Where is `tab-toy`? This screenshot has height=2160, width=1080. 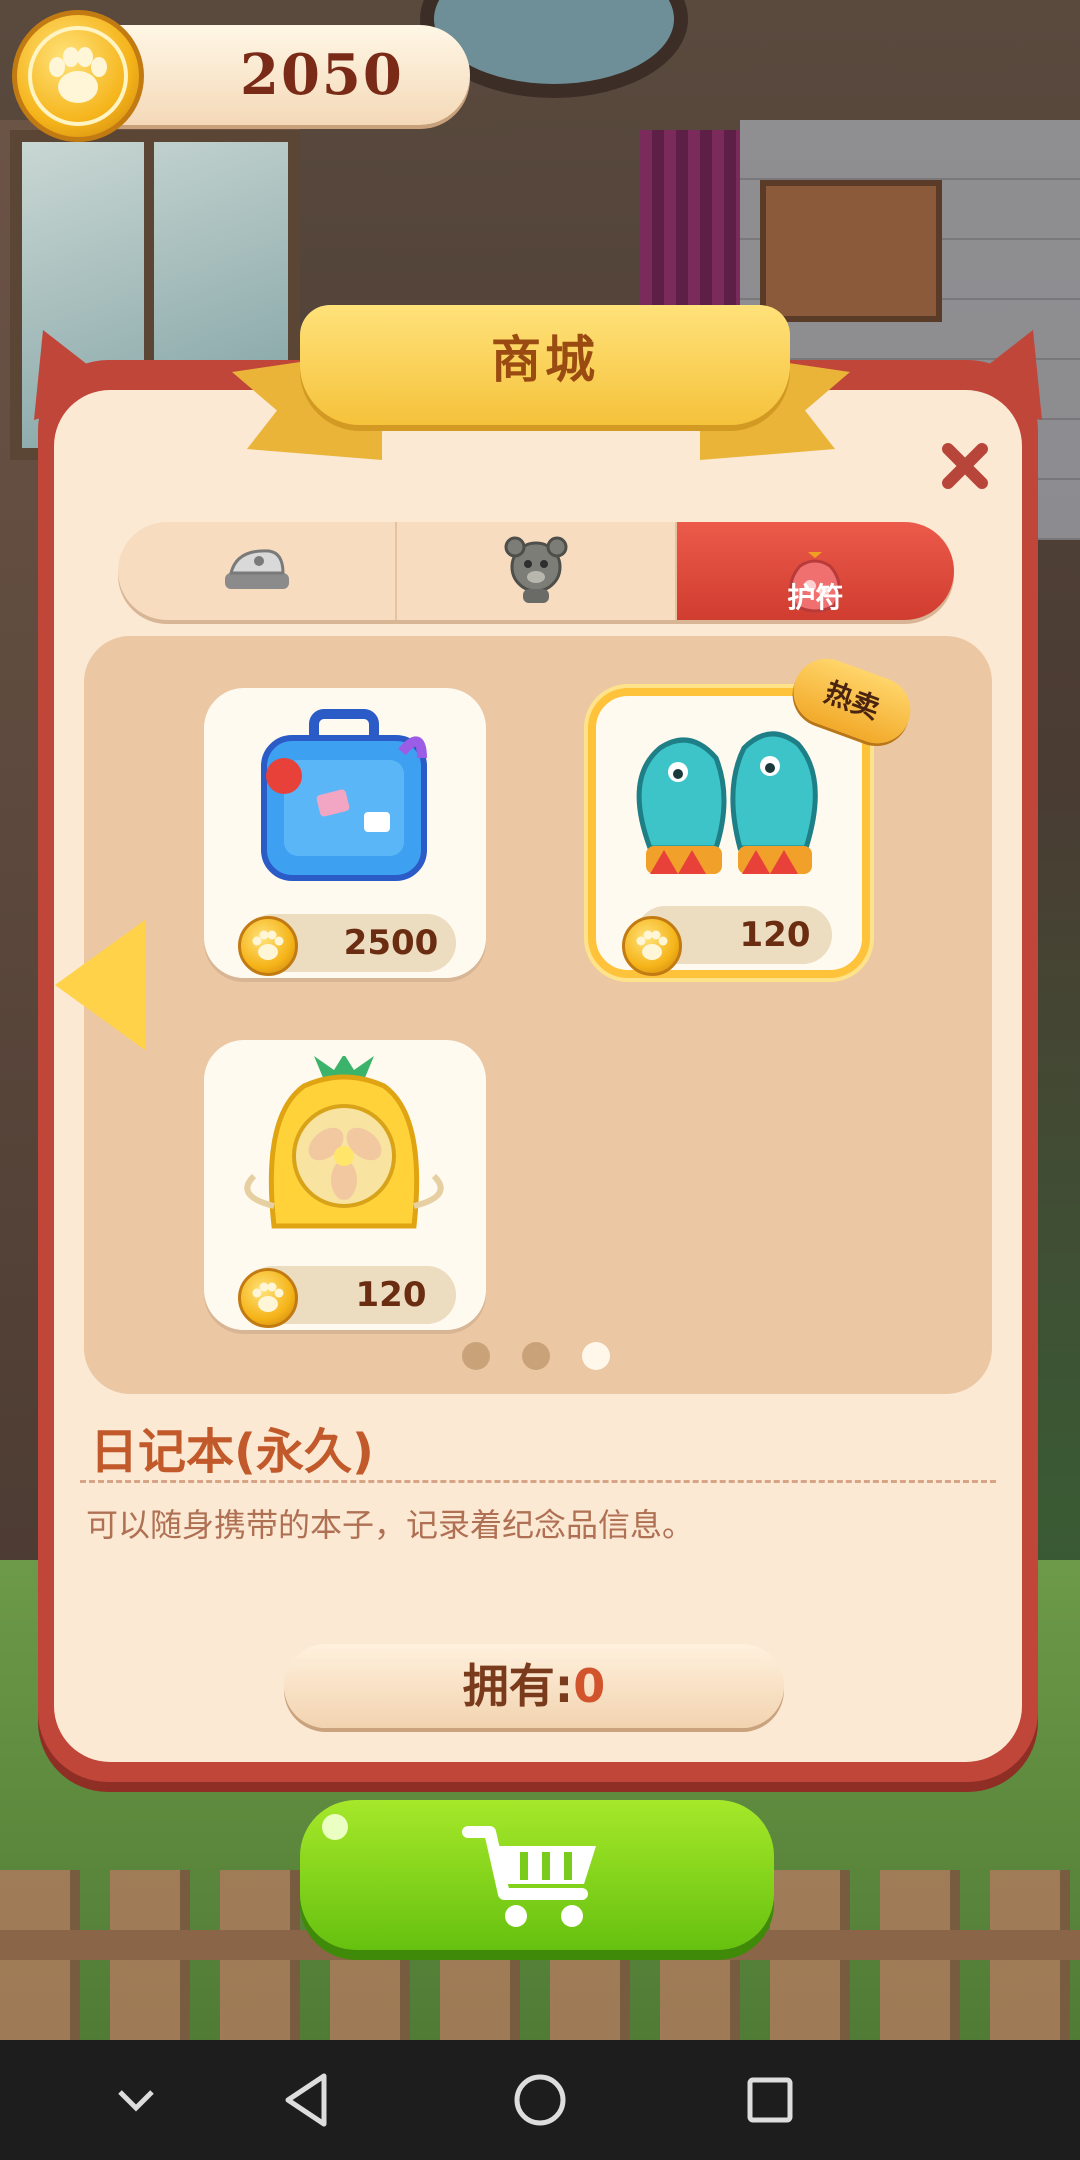
tab-toy is located at coordinates (537, 571).